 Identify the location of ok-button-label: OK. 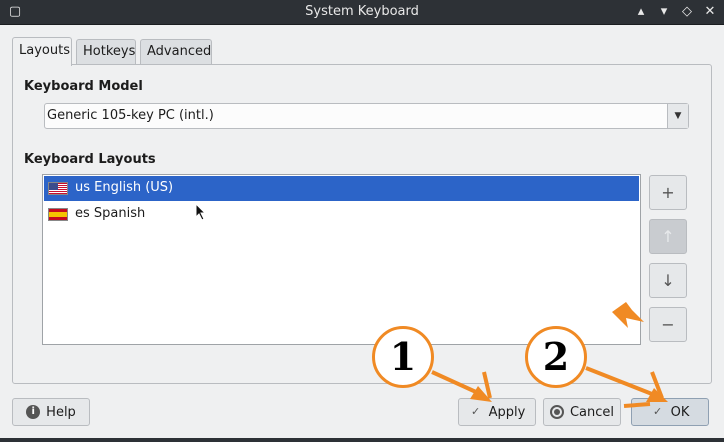
(680, 412).